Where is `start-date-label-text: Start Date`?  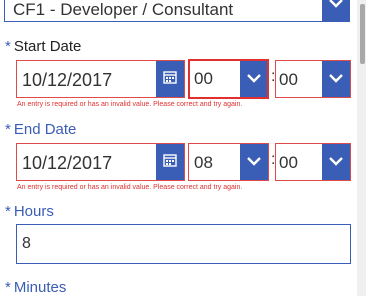
start-date-label-text: Start Date is located at coordinates (47, 46).